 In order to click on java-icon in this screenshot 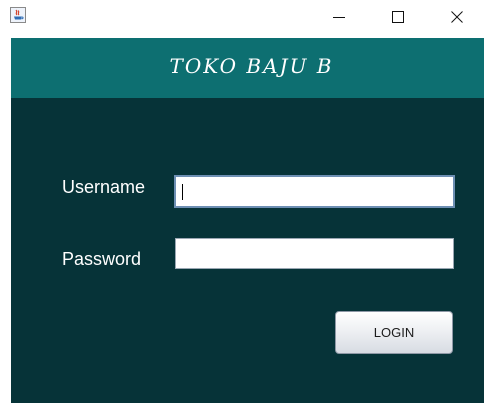, I will do `click(18, 15)`.